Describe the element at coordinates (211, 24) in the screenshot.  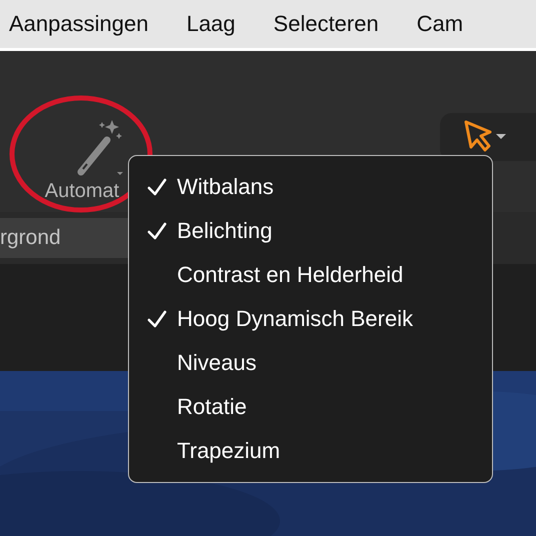
I see `menu-item: Laag` at that location.